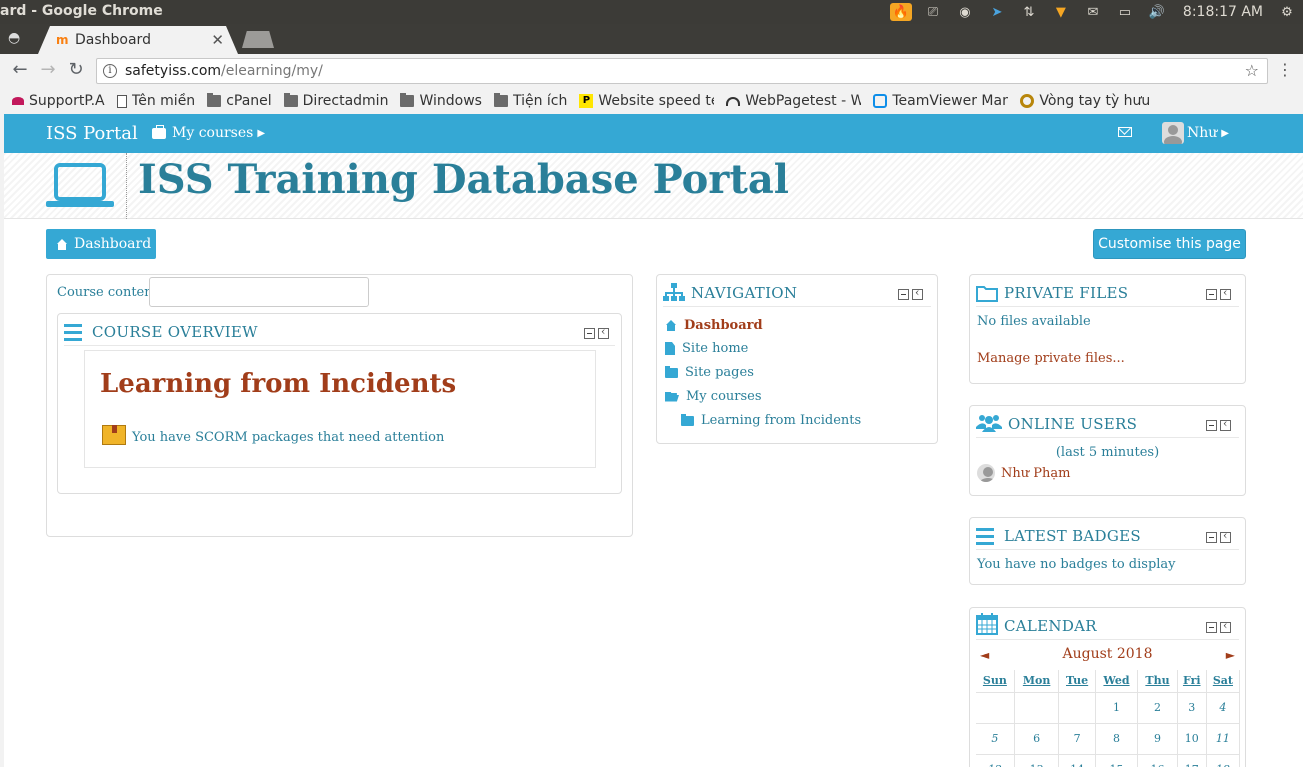 This screenshot has width=1303, height=767. Describe the element at coordinates (771, 420) in the screenshot. I see `nav-item-course: Learning from Incidents` at that location.